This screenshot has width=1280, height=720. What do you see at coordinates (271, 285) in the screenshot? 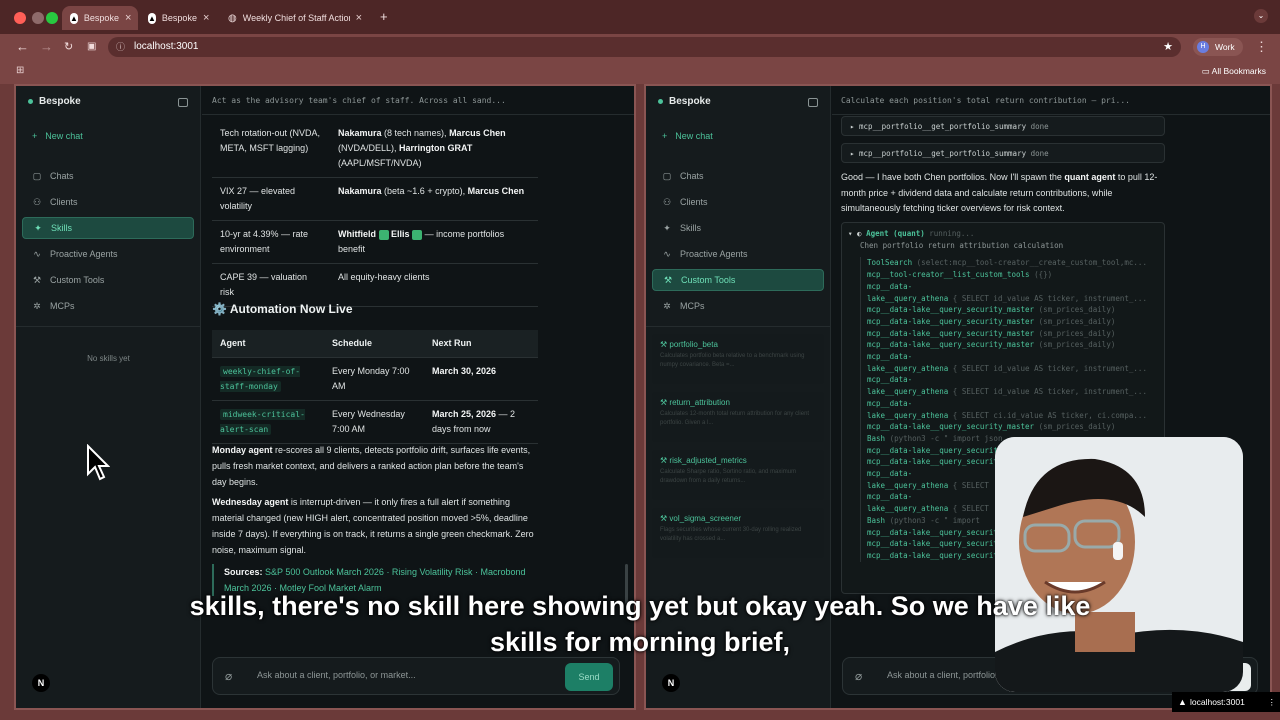
I see `risk-cell: CAPE 39 — valuation risk` at bounding box center [271, 285].